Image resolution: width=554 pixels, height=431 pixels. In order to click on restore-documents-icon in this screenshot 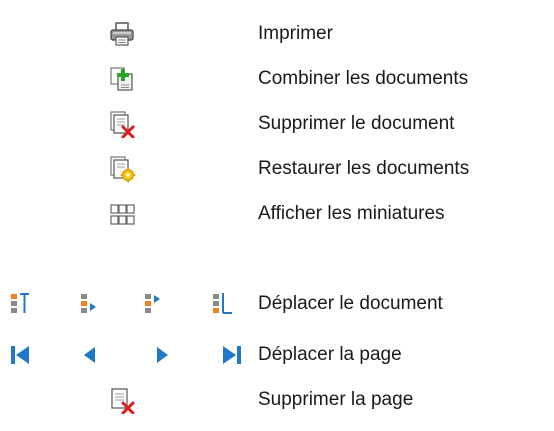, I will do `click(122, 169)`.